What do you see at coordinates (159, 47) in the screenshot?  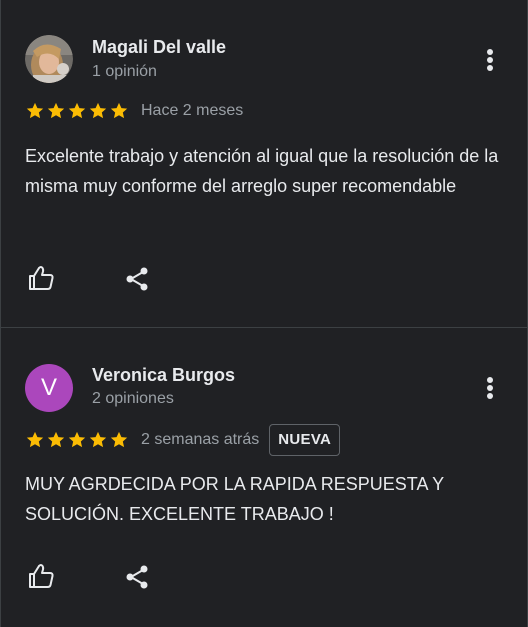 I see `author-name: Magali Del valle` at bounding box center [159, 47].